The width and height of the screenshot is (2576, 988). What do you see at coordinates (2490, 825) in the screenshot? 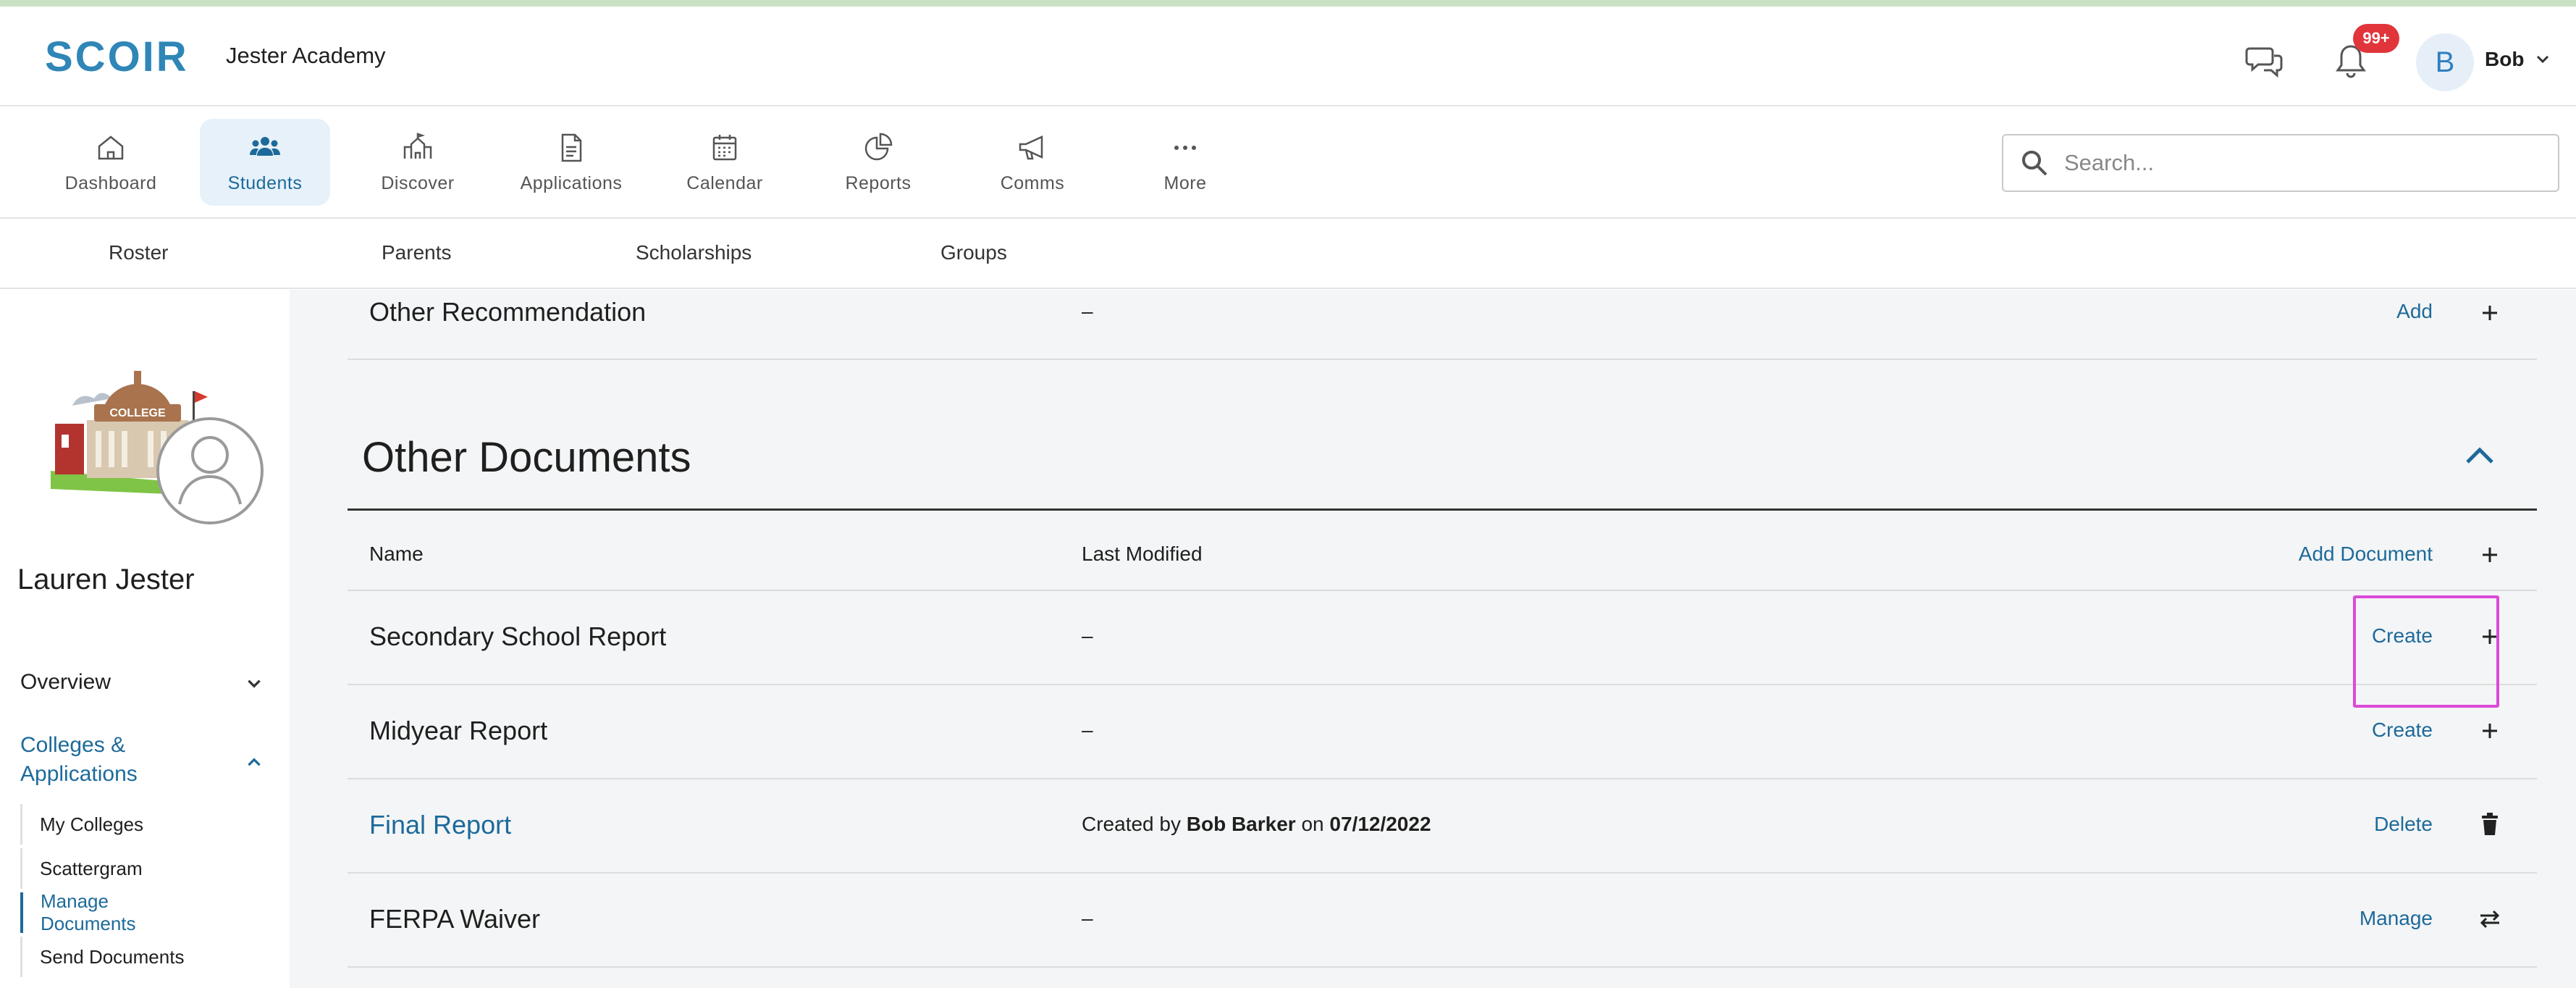
I see `trash-icon` at bounding box center [2490, 825].